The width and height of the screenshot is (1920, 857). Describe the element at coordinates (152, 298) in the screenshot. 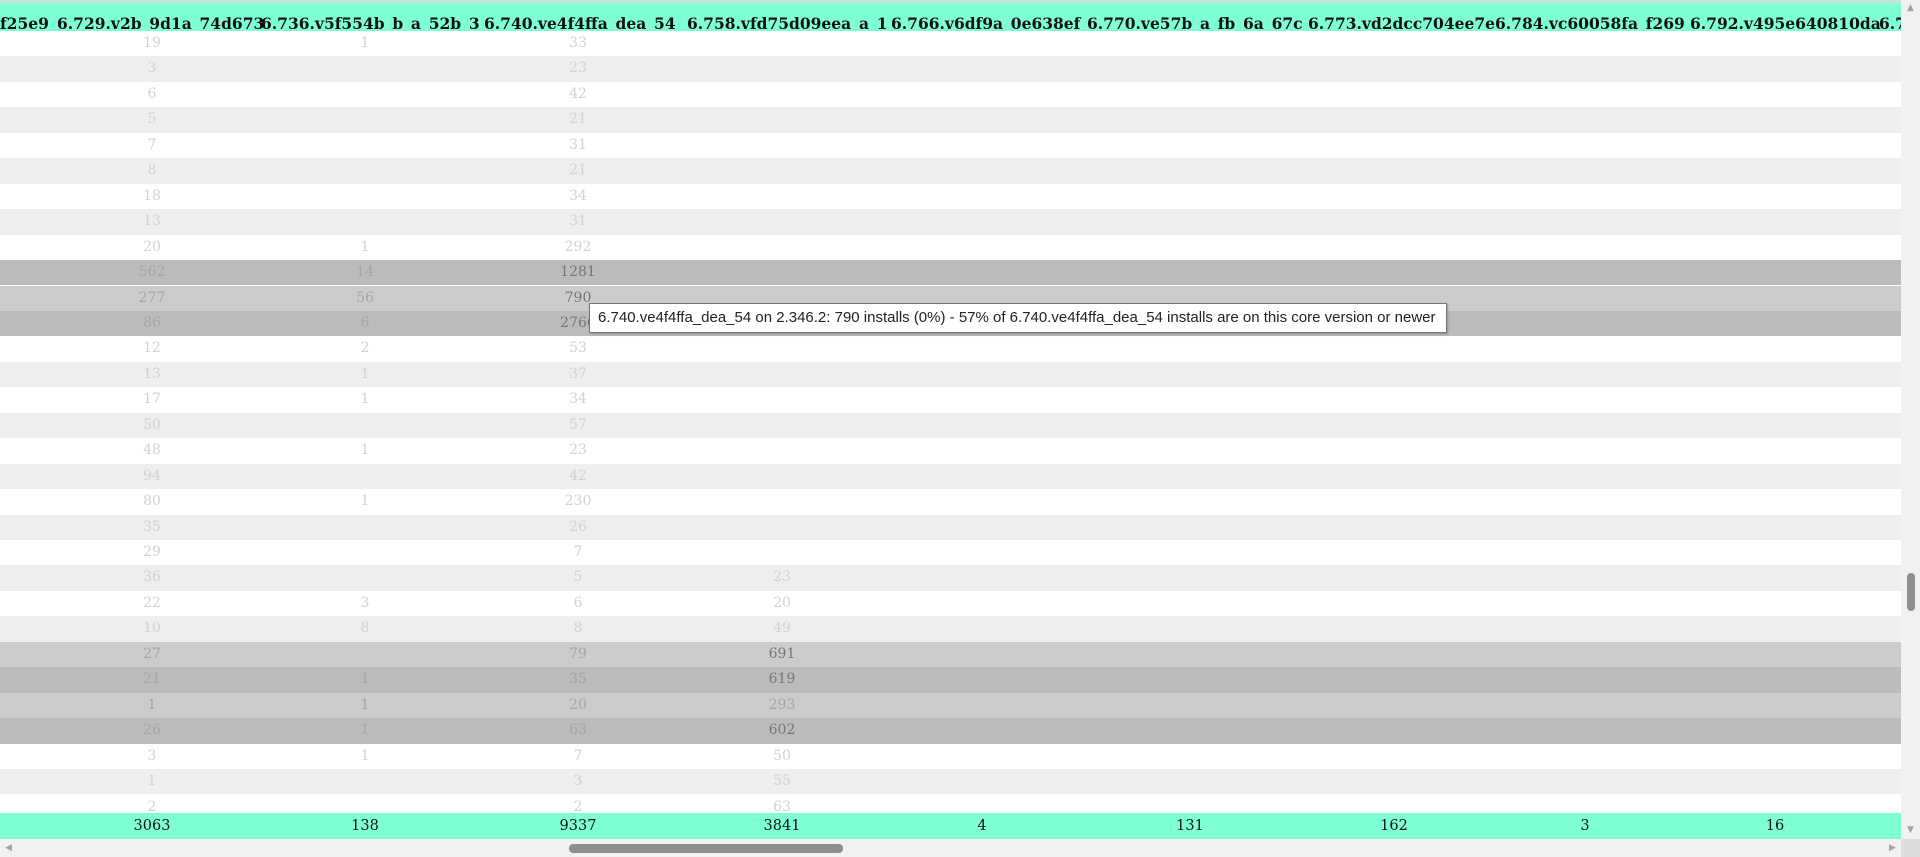

I see `table-cell: 277` at that location.